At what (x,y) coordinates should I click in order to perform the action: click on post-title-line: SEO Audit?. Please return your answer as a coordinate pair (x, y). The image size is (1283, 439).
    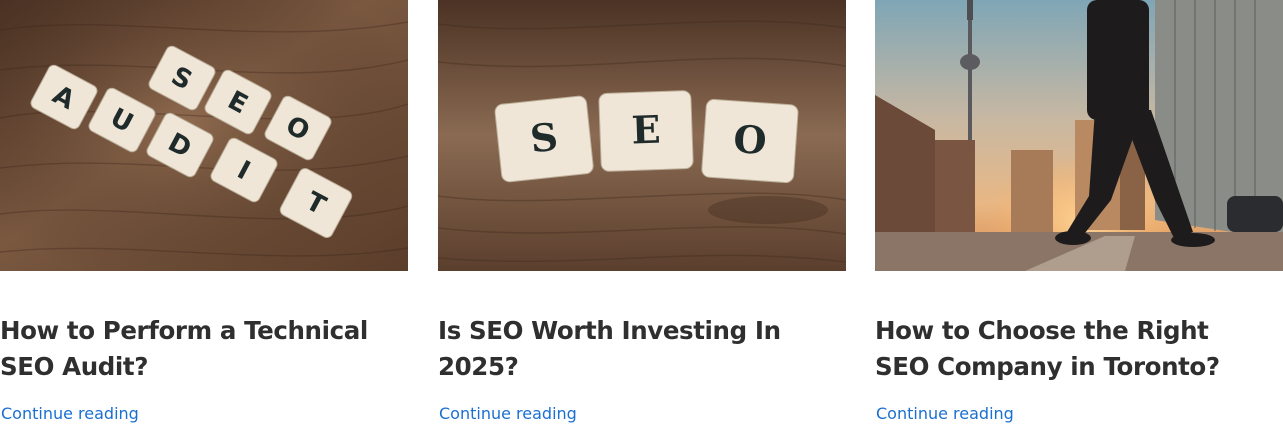
    Looking at the image, I should click on (74, 366).